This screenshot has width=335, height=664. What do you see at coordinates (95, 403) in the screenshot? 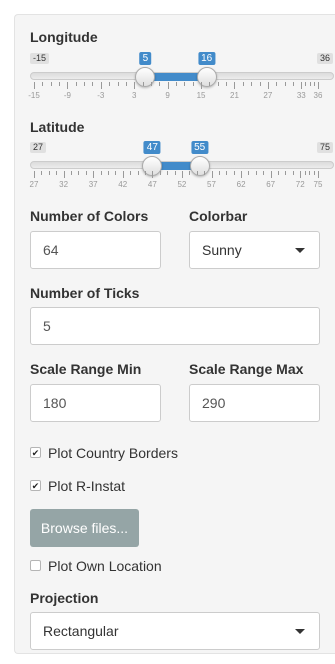
I see `scale-min-input: 180` at bounding box center [95, 403].